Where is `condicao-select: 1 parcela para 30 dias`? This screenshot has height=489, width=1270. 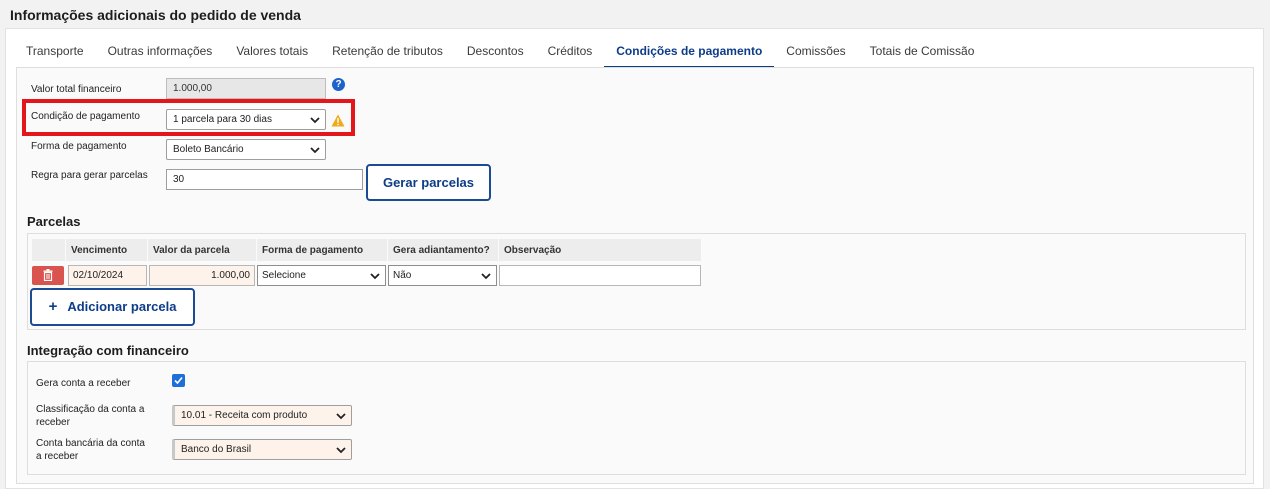 condicao-select: 1 parcela para 30 dias is located at coordinates (246, 119).